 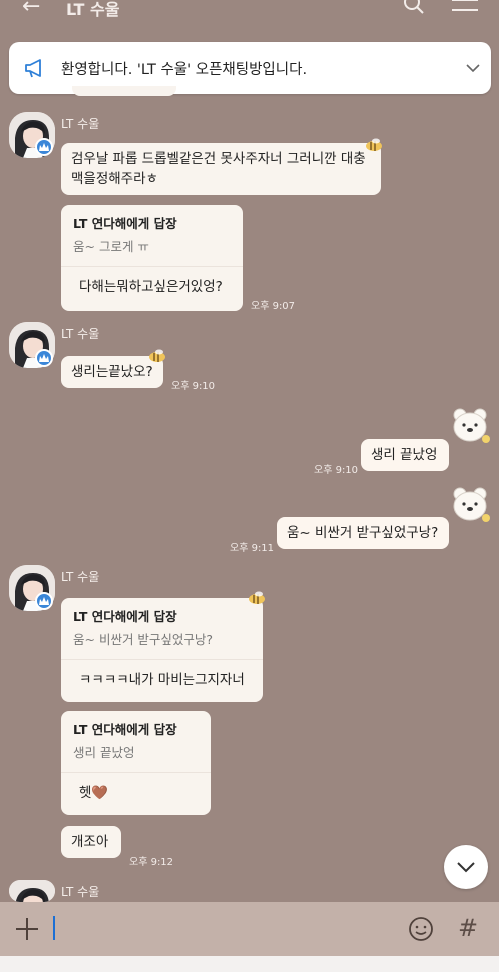 What do you see at coordinates (414, 8) in the screenshot?
I see `search-icon` at bounding box center [414, 8].